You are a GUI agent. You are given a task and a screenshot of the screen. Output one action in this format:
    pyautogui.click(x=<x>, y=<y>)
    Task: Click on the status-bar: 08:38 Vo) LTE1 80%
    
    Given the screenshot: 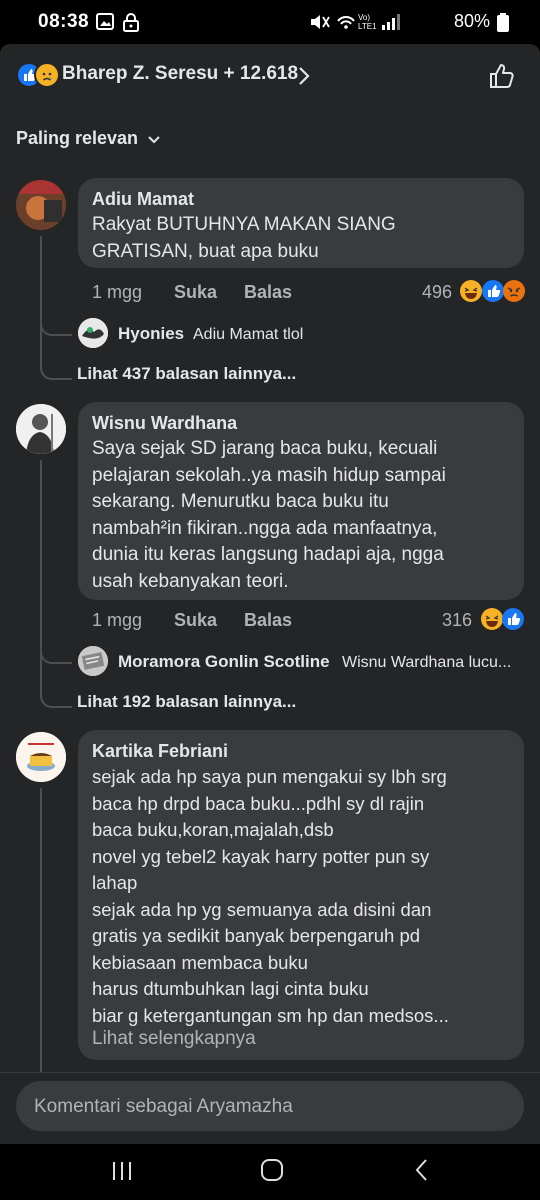 What is the action you would take?
    pyautogui.click(x=270, y=22)
    